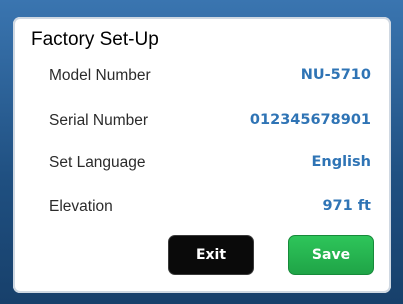 This screenshot has width=403, height=304. I want to click on exit-button: Exit, so click(211, 255).